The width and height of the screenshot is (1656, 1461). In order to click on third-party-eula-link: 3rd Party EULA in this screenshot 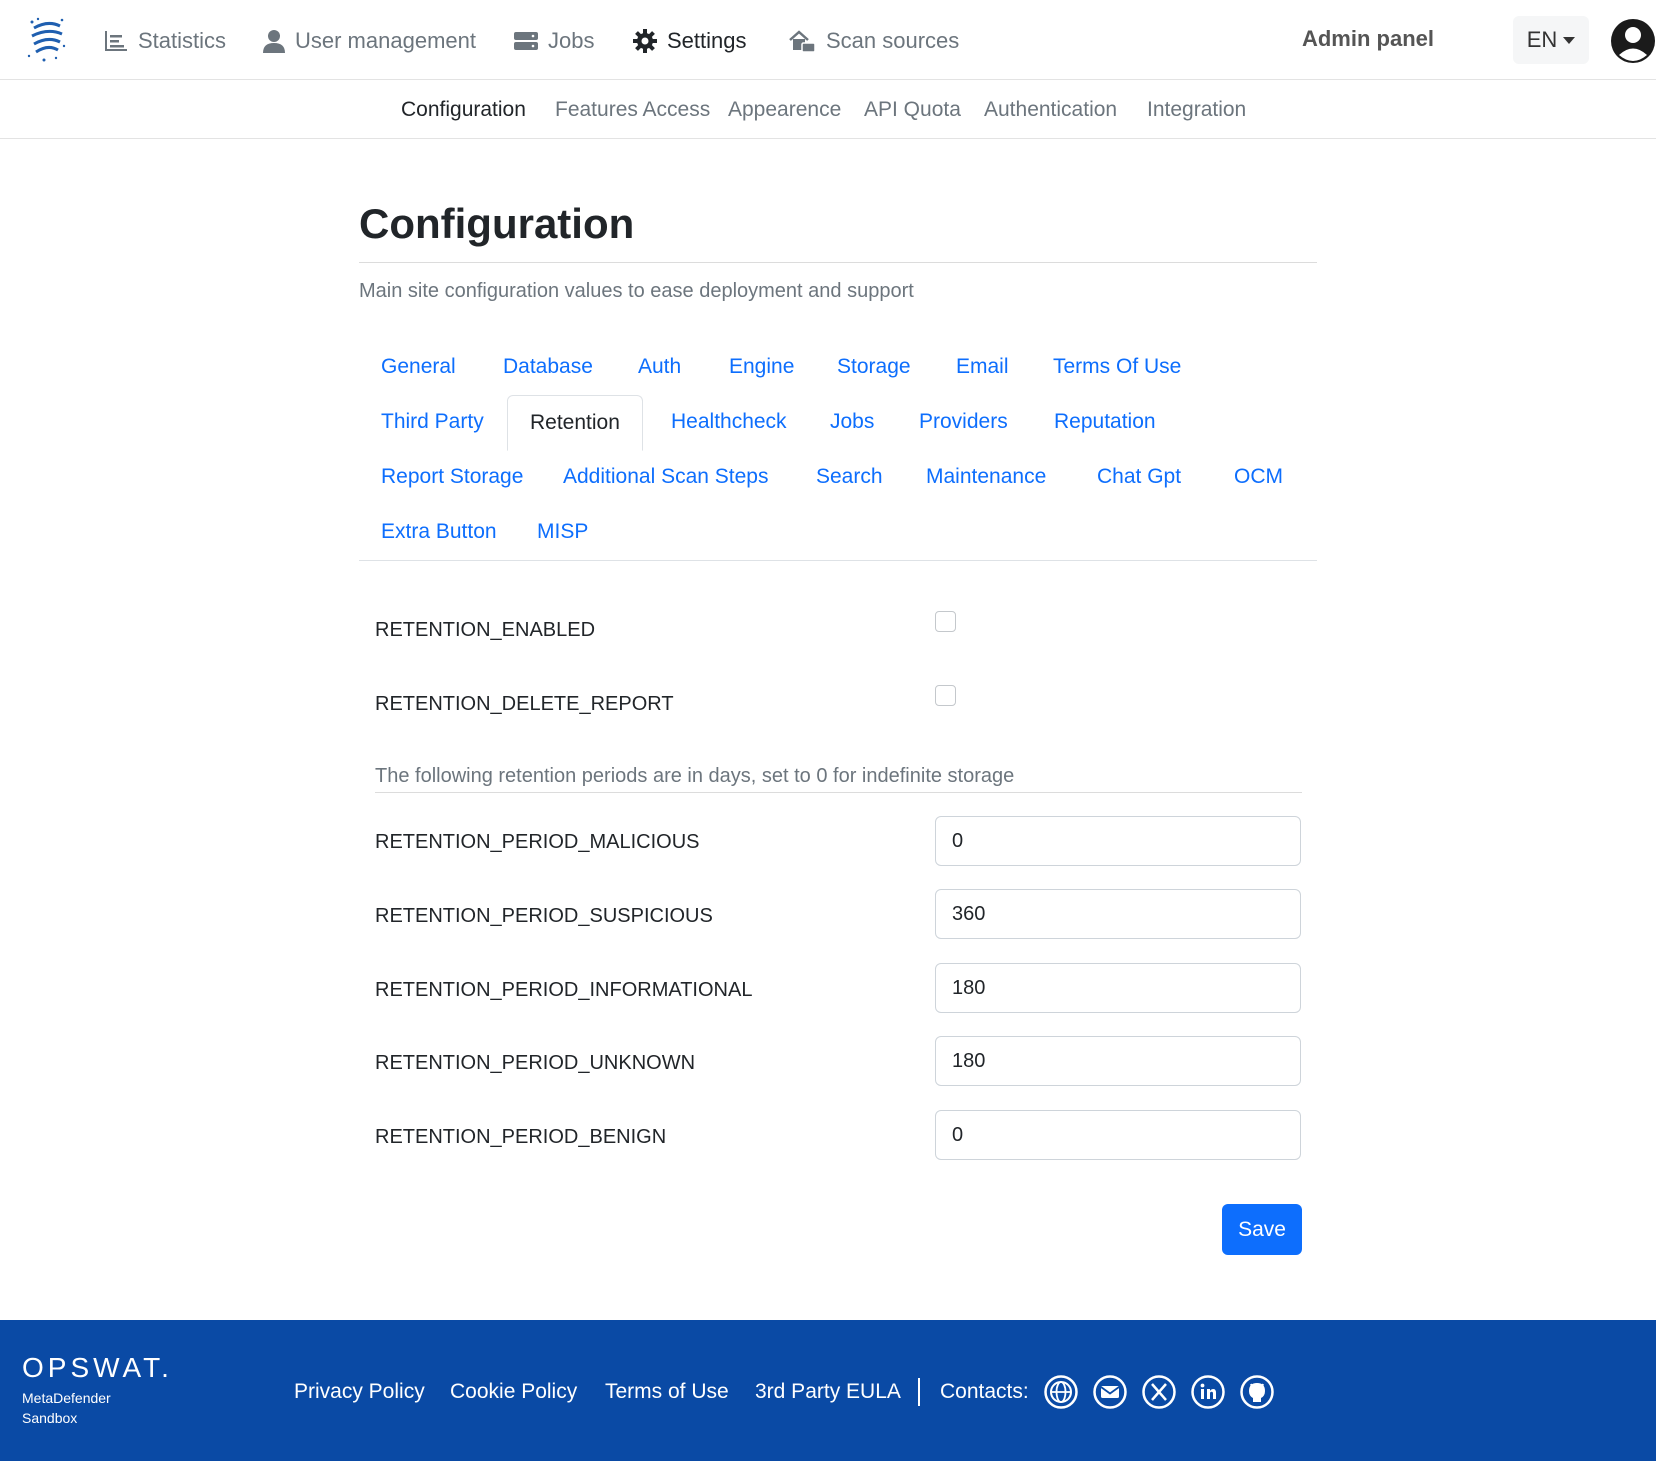, I will do `click(828, 1392)`.